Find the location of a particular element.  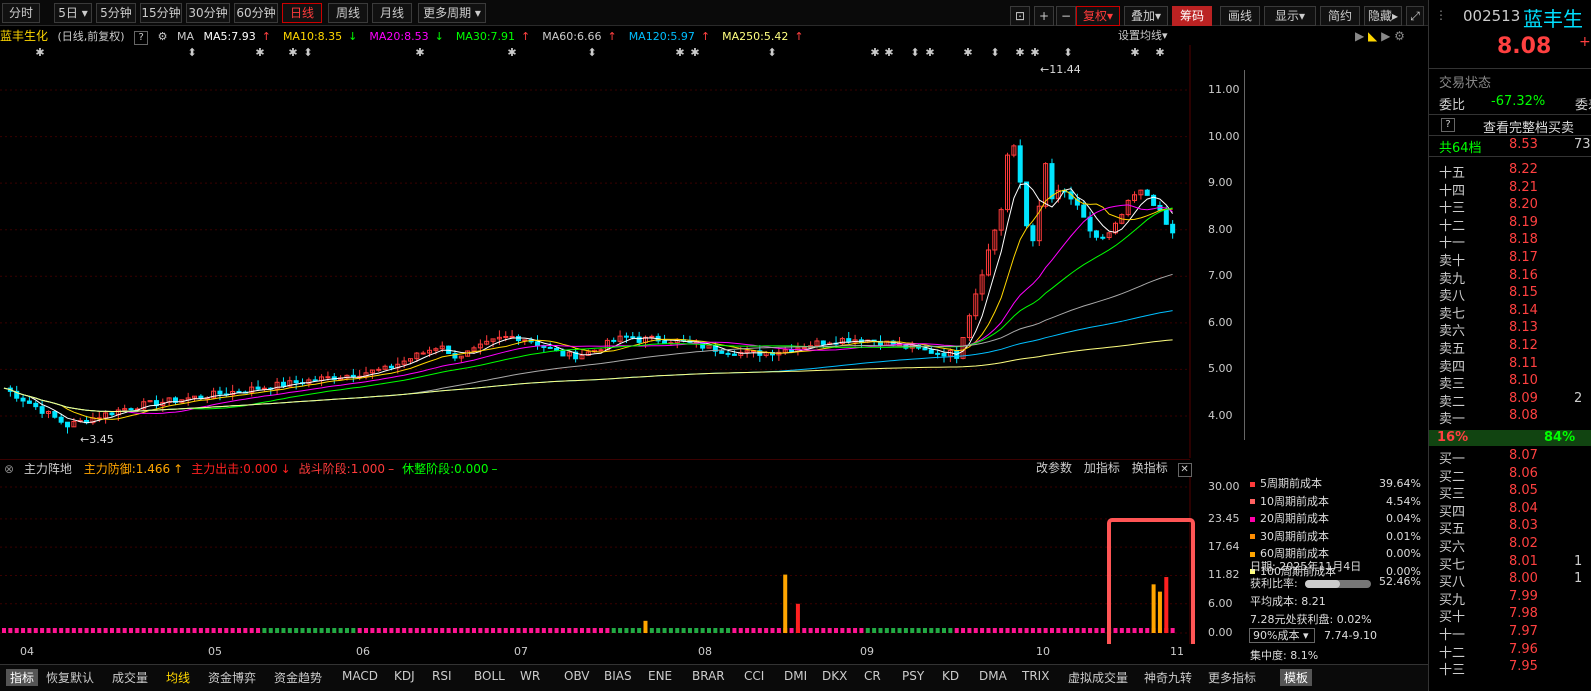

indicator-tab: OBV is located at coordinates (577, 676).